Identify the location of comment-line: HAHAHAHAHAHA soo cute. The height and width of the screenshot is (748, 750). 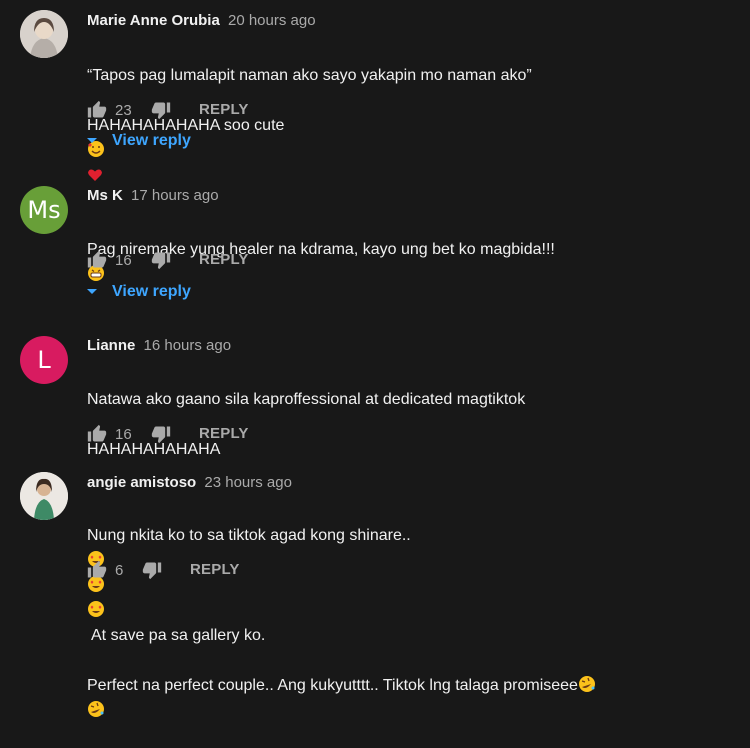
(407, 150).